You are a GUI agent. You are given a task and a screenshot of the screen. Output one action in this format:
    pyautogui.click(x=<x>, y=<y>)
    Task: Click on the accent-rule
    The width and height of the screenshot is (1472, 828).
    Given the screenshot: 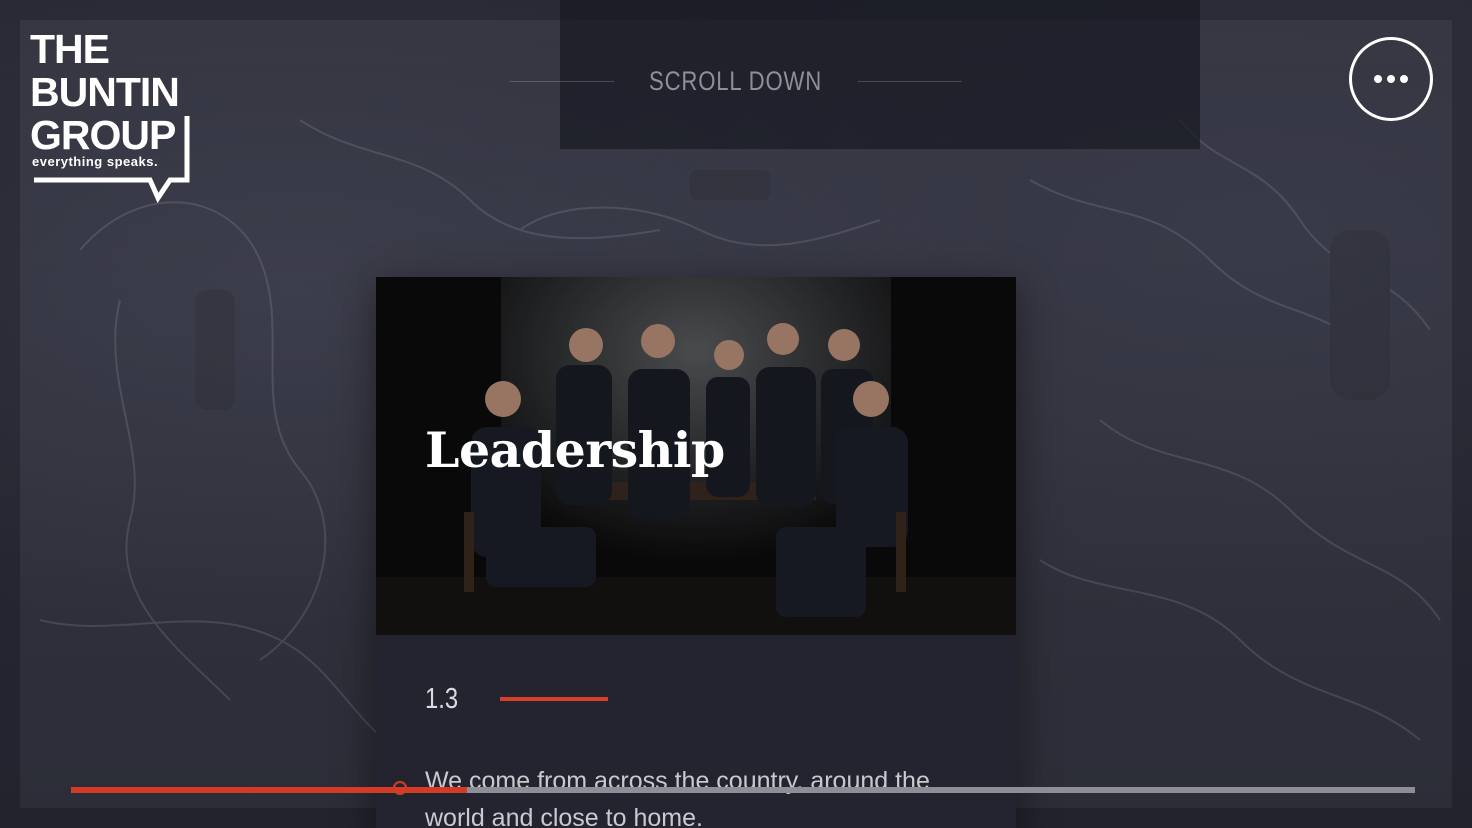 What is the action you would take?
    pyautogui.click(x=554, y=699)
    